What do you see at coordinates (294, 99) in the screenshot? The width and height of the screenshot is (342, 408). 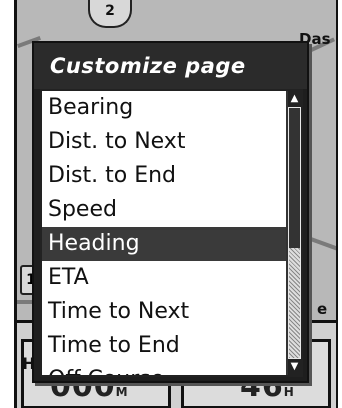 I see `scroll-up-icon: ▲` at bounding box center [294, 99].